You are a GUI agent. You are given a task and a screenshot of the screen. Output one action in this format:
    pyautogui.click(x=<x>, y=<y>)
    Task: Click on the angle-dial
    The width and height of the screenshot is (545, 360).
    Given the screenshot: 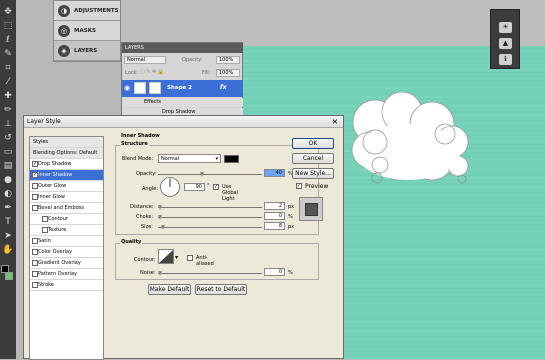 What is the action you would take?
    pyautogui.click(x=170, y=187)
    